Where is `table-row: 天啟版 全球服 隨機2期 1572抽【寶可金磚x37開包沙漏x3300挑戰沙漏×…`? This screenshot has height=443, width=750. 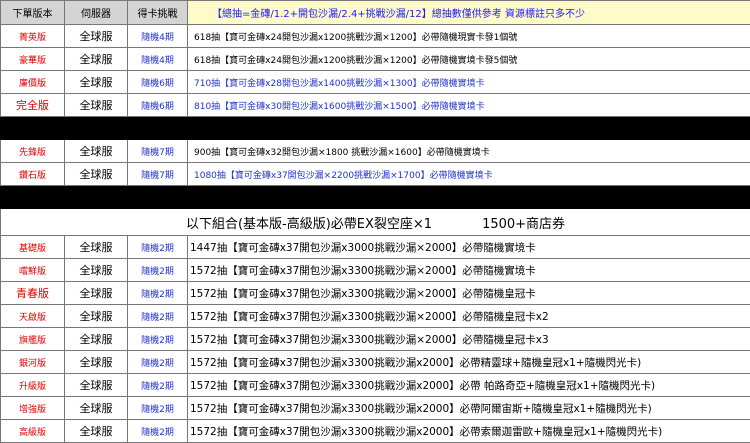
table-row: 天啟版 全球服 隨機2期 1572抽【寶可金磚x37開包沙漏x3300挑戰沙漏×… is located at coordinates (375, 316).